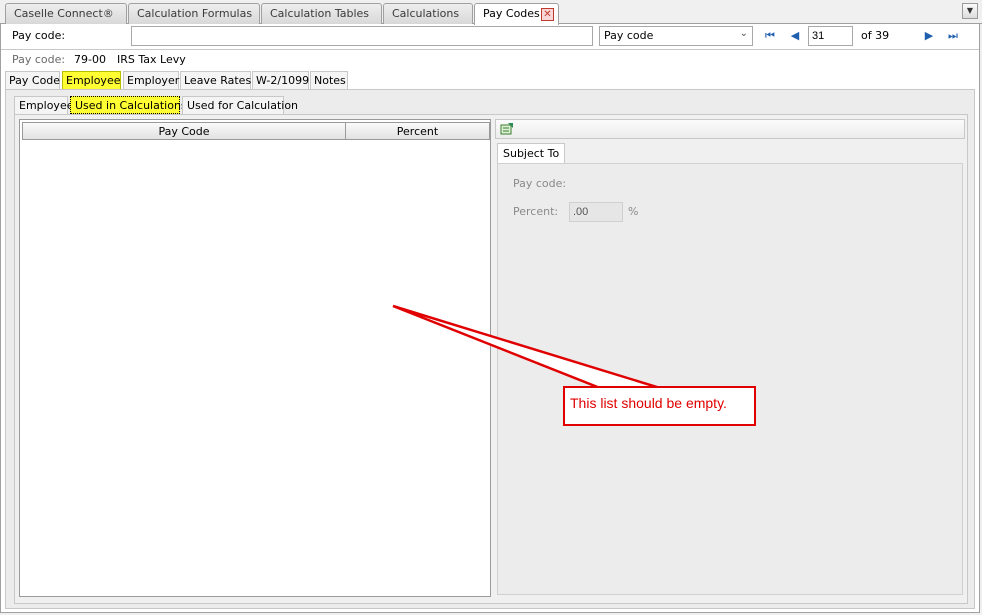  Describe the element at coordinates (243, 105) in the screenshot. I see `subtab-label: Used for Calculation` at that location.